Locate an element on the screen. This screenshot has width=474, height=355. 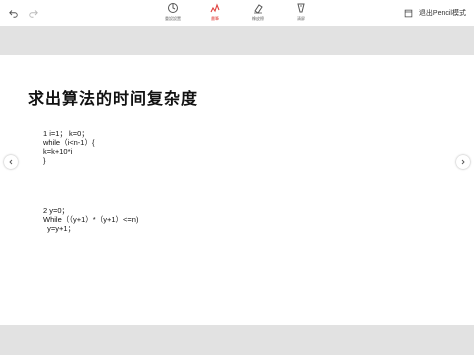
chevron-left-icon is located at coordinates (11, 162).